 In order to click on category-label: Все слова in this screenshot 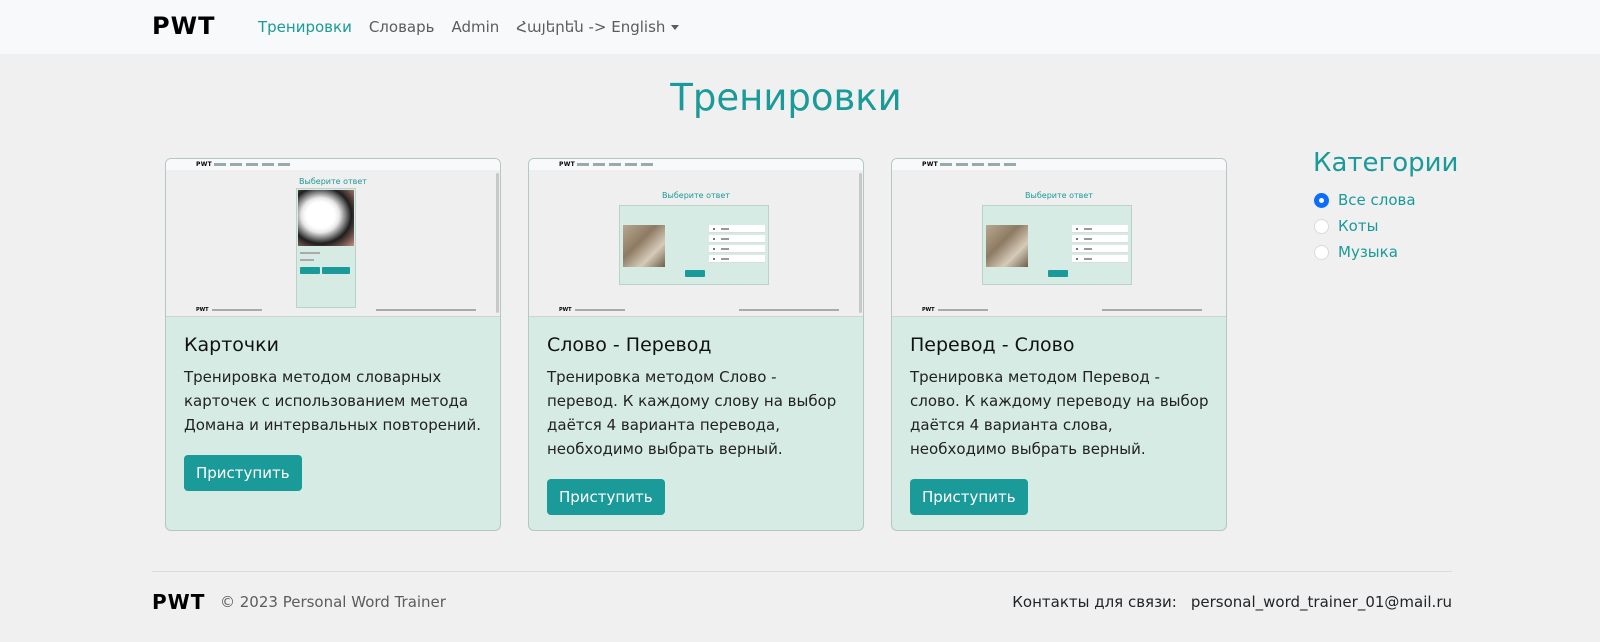, I will do `click(1377, 200)`.